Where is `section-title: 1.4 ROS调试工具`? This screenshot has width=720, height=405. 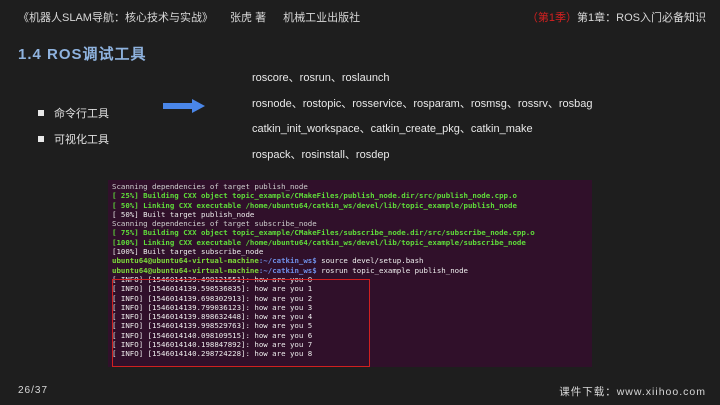 section-title: 1.4 ROS调试工具 is located at coordinates (82, 54).